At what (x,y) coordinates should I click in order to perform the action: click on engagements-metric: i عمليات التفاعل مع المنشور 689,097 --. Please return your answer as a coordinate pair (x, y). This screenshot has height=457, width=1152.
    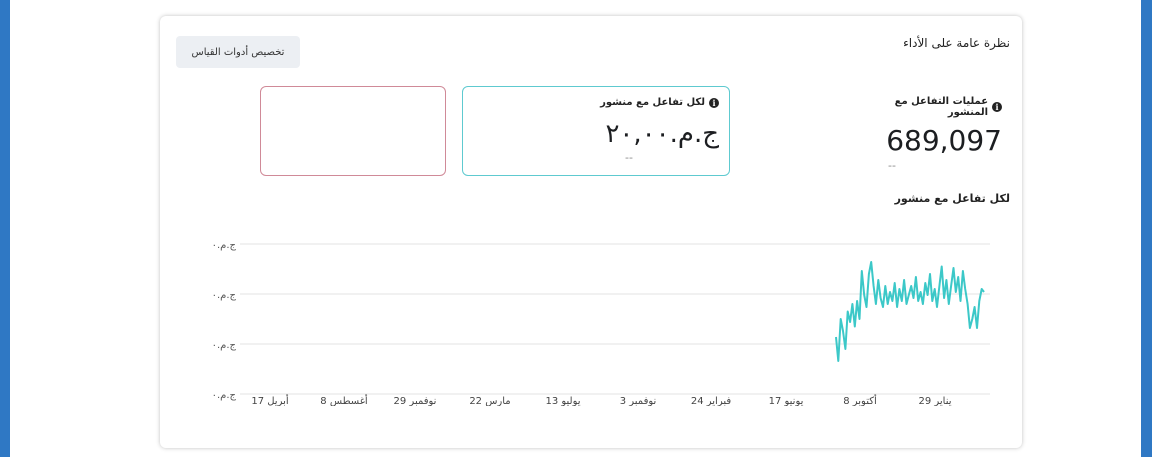
    Looking at the image, I should click on (927, 134).